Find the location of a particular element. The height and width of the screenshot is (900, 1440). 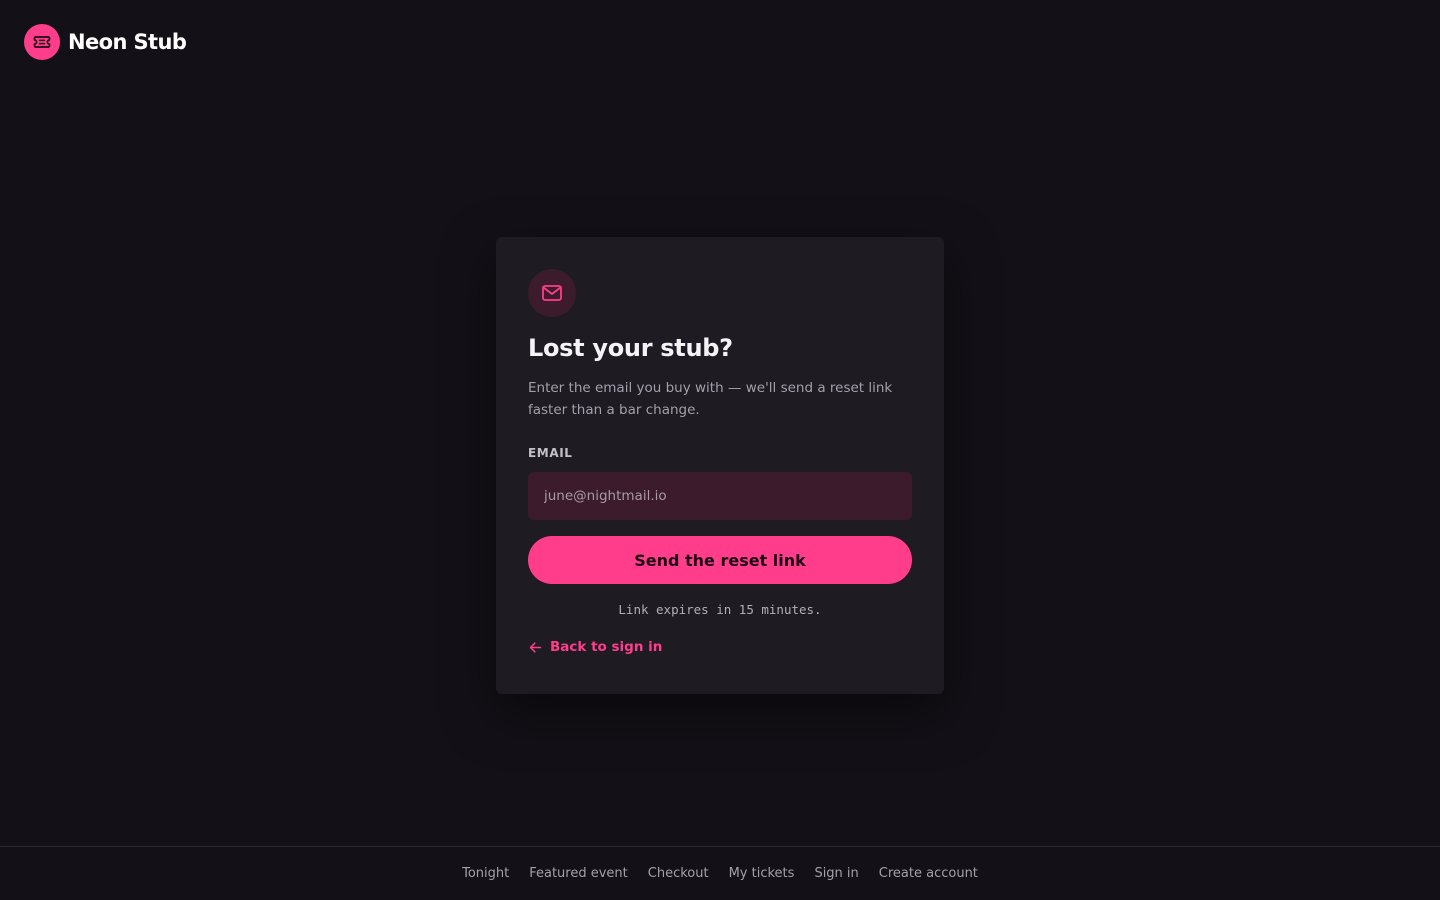

send-reset-link-button: Send the reset link is located at coordinates (720, 560).